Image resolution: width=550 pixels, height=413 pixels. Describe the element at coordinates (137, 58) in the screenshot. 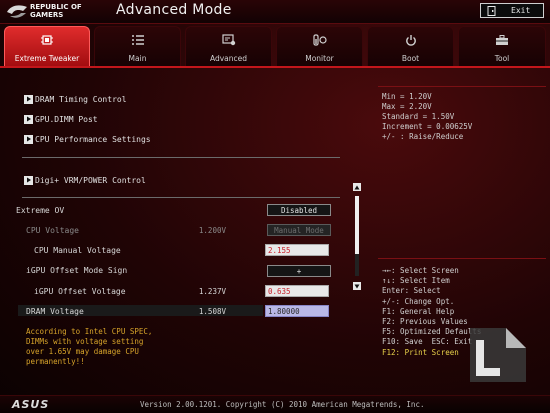

I see `tab-label: Main` at that location.